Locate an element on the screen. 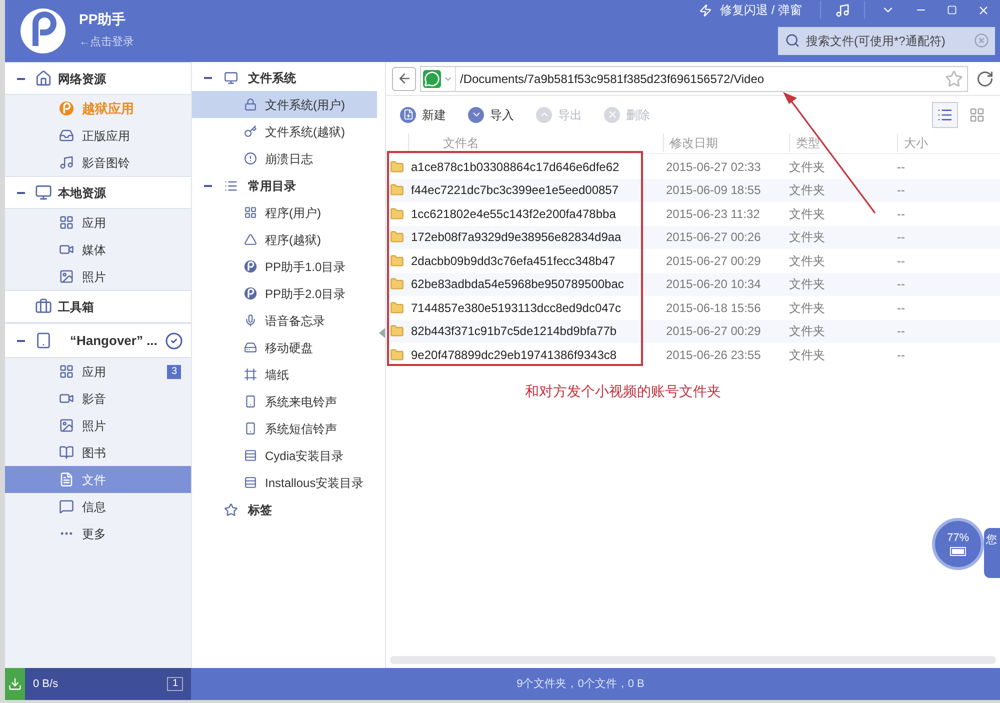  source-dropdown is located at coordinates (439, 78).